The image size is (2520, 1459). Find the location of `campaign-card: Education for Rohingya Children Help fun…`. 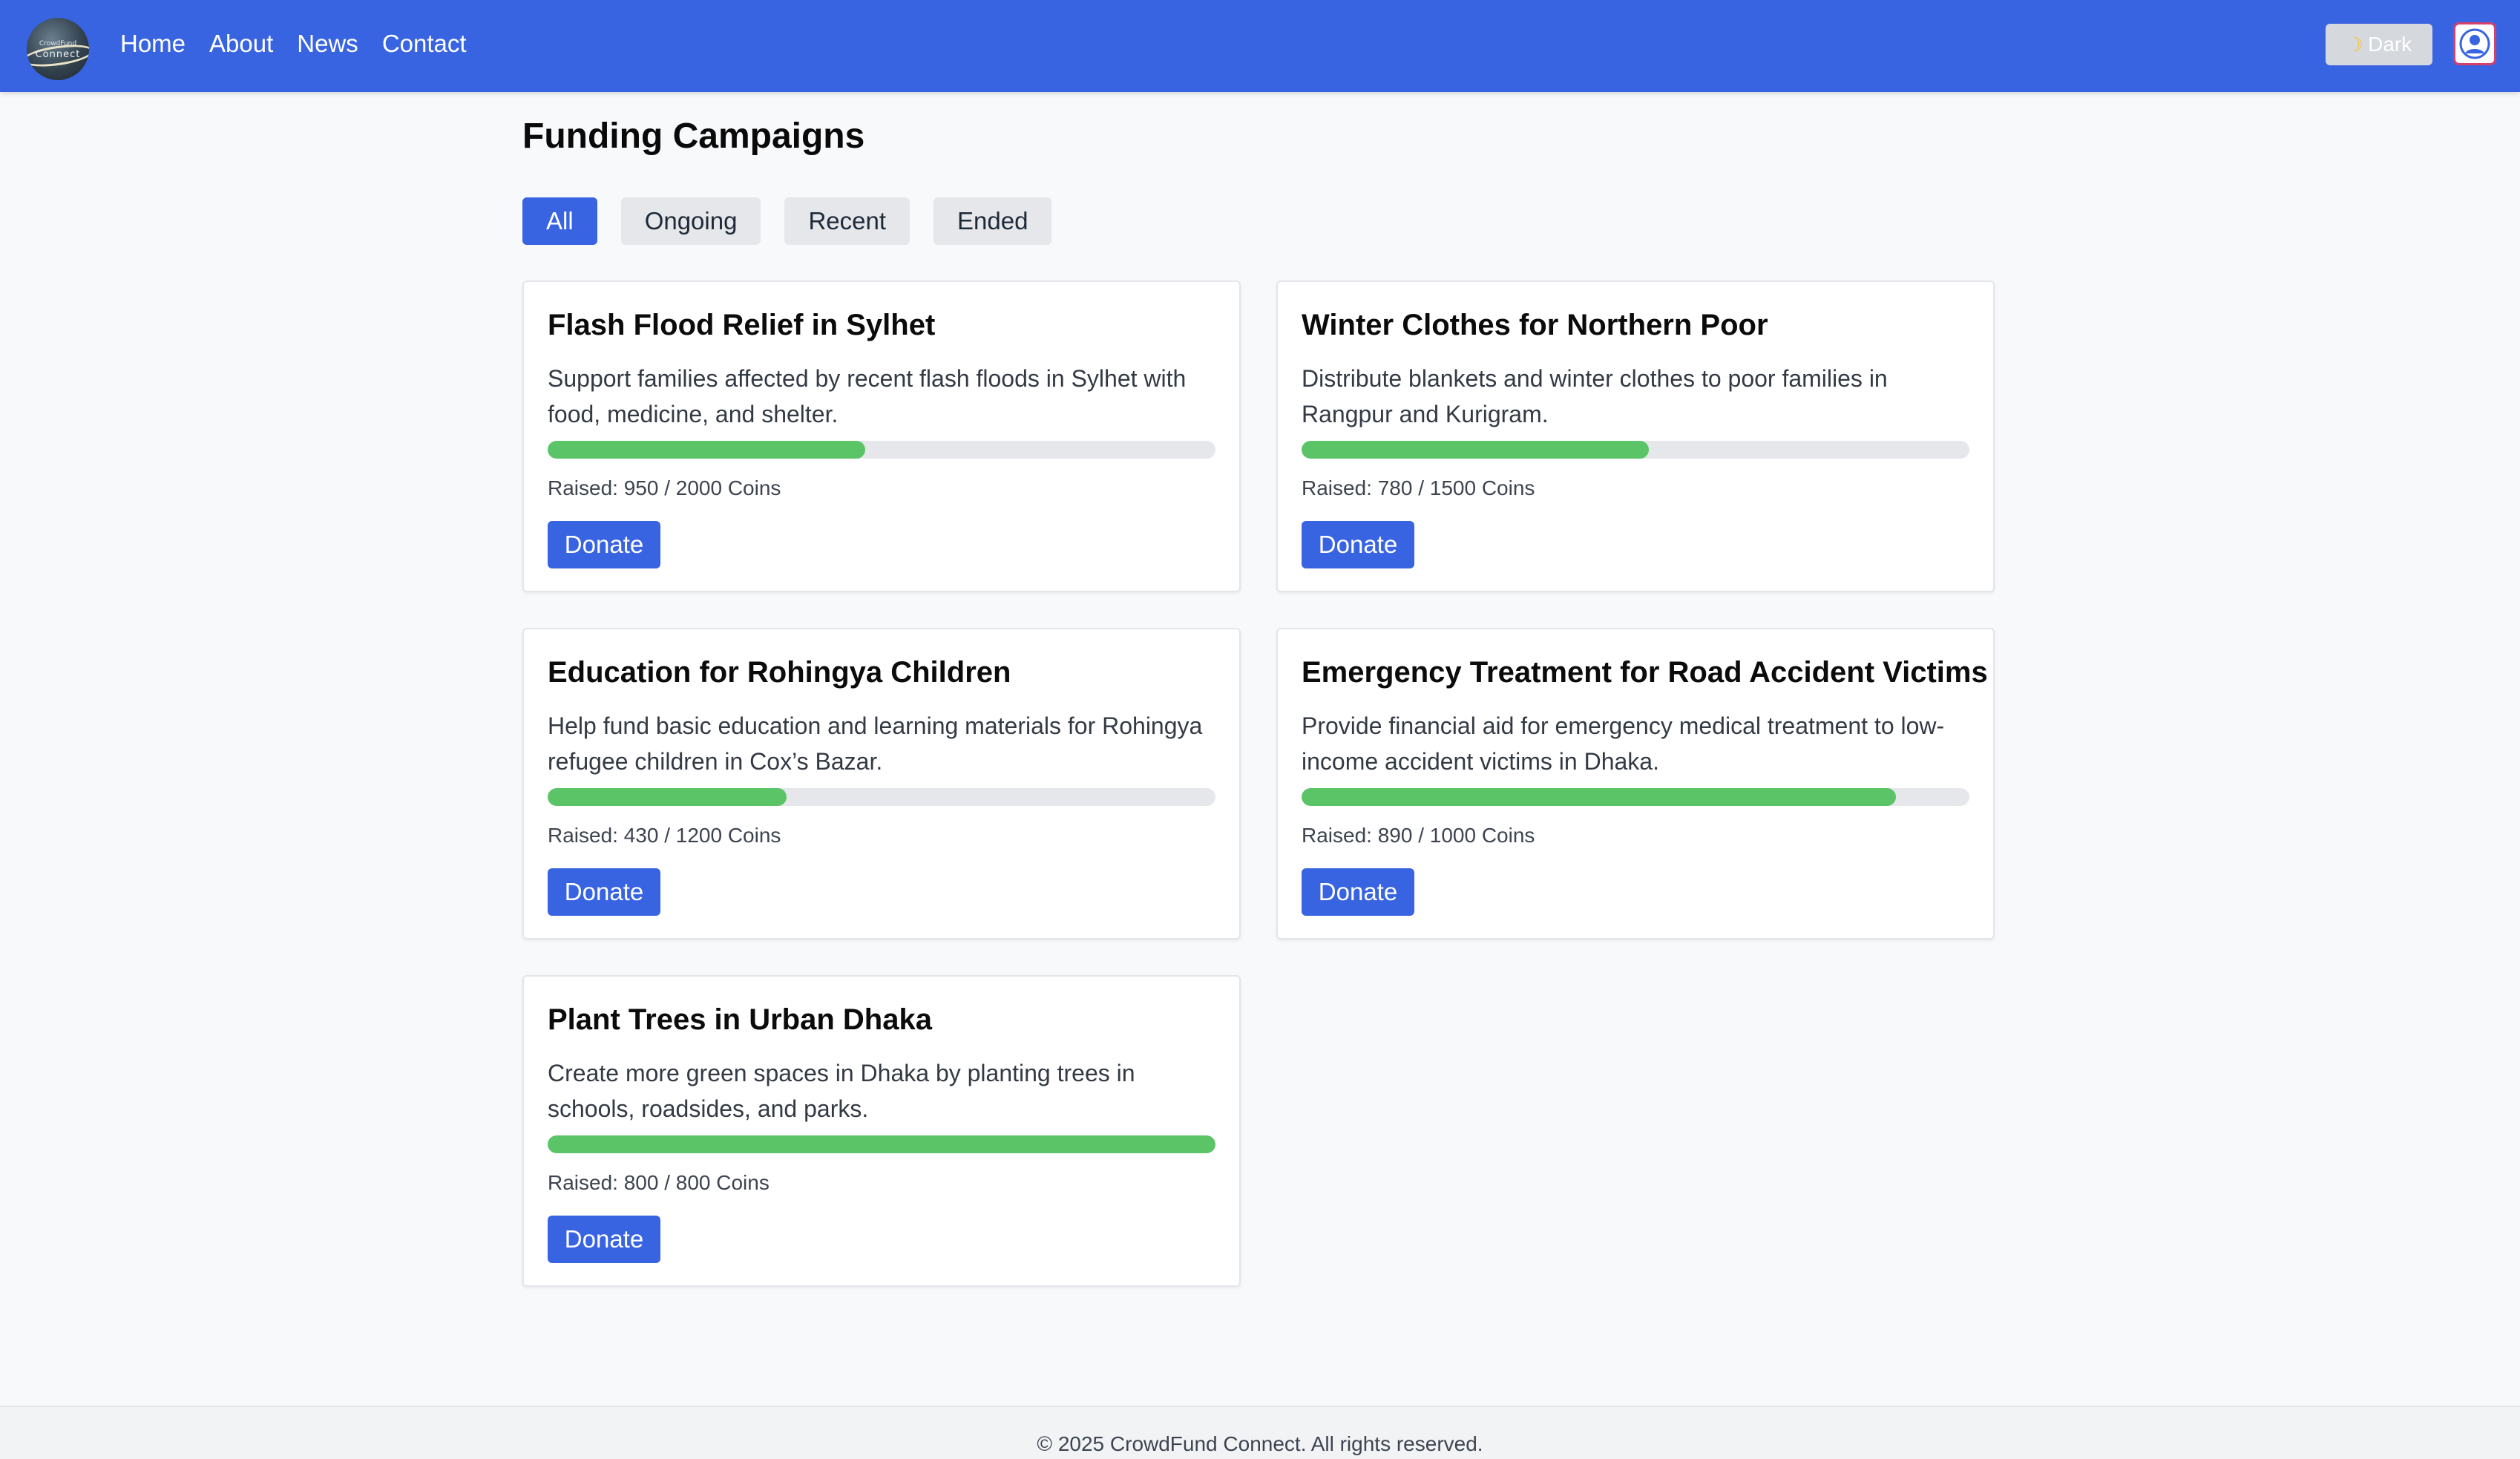

campaign-card: Education for Rohingya Children Help fun… is located at coordinates (882, 784).